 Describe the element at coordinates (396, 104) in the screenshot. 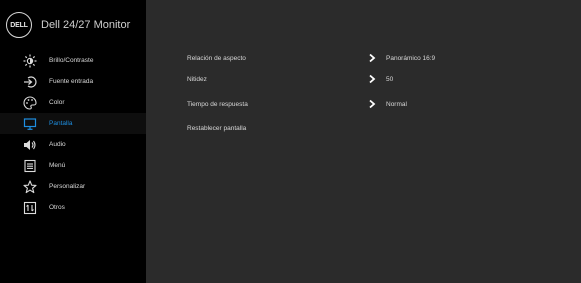

I see `setting-value: Normal` at that location.